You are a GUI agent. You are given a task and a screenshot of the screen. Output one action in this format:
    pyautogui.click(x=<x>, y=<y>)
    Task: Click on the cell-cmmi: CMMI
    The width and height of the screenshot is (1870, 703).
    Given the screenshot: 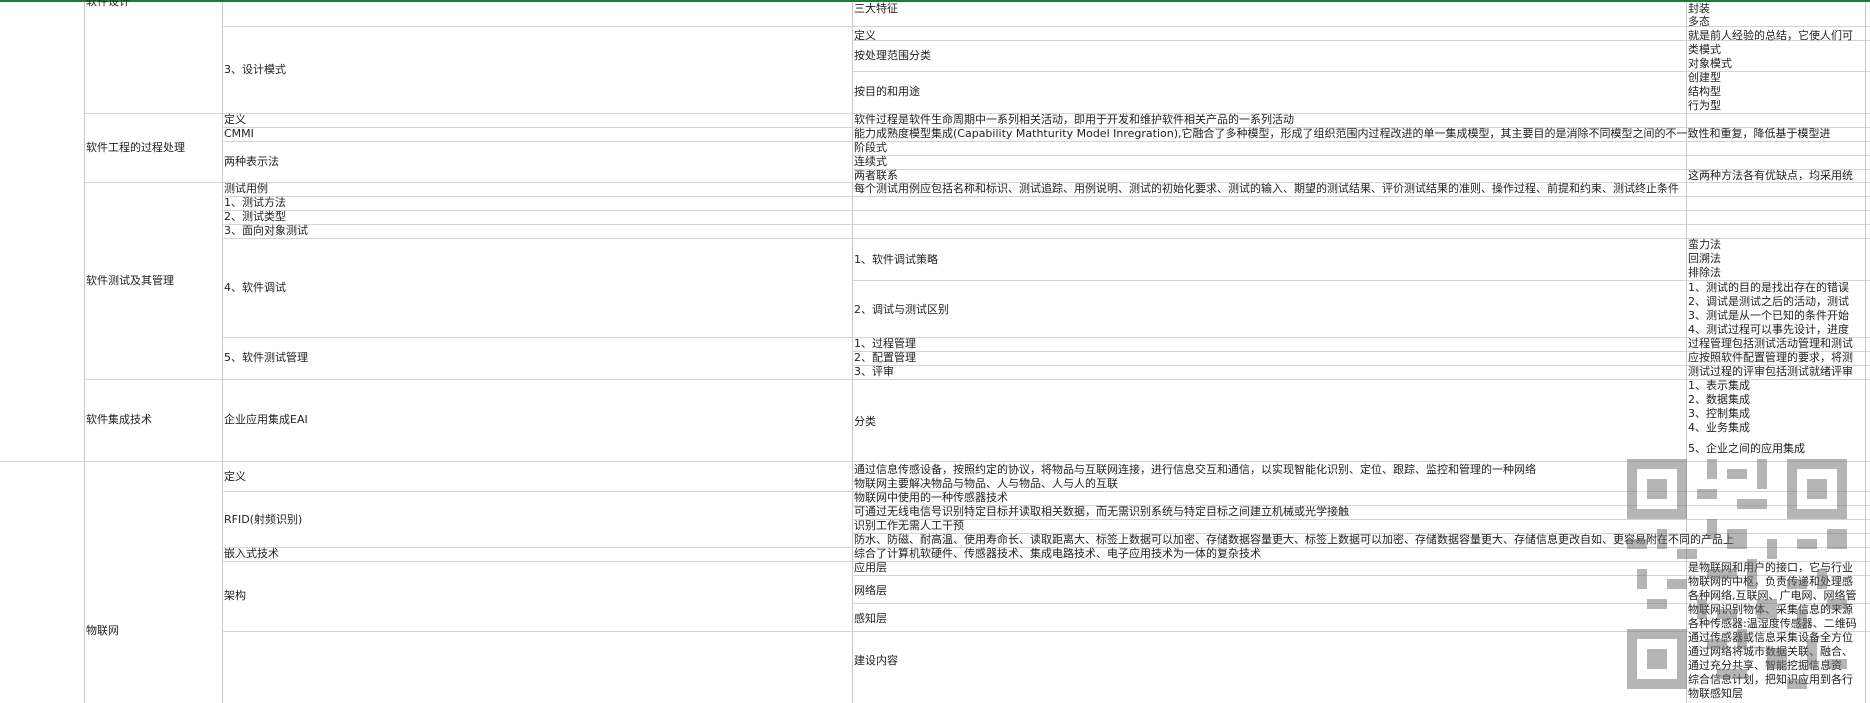 What is the action you would take?
    pyautogui.click(x=239, y=133)
    